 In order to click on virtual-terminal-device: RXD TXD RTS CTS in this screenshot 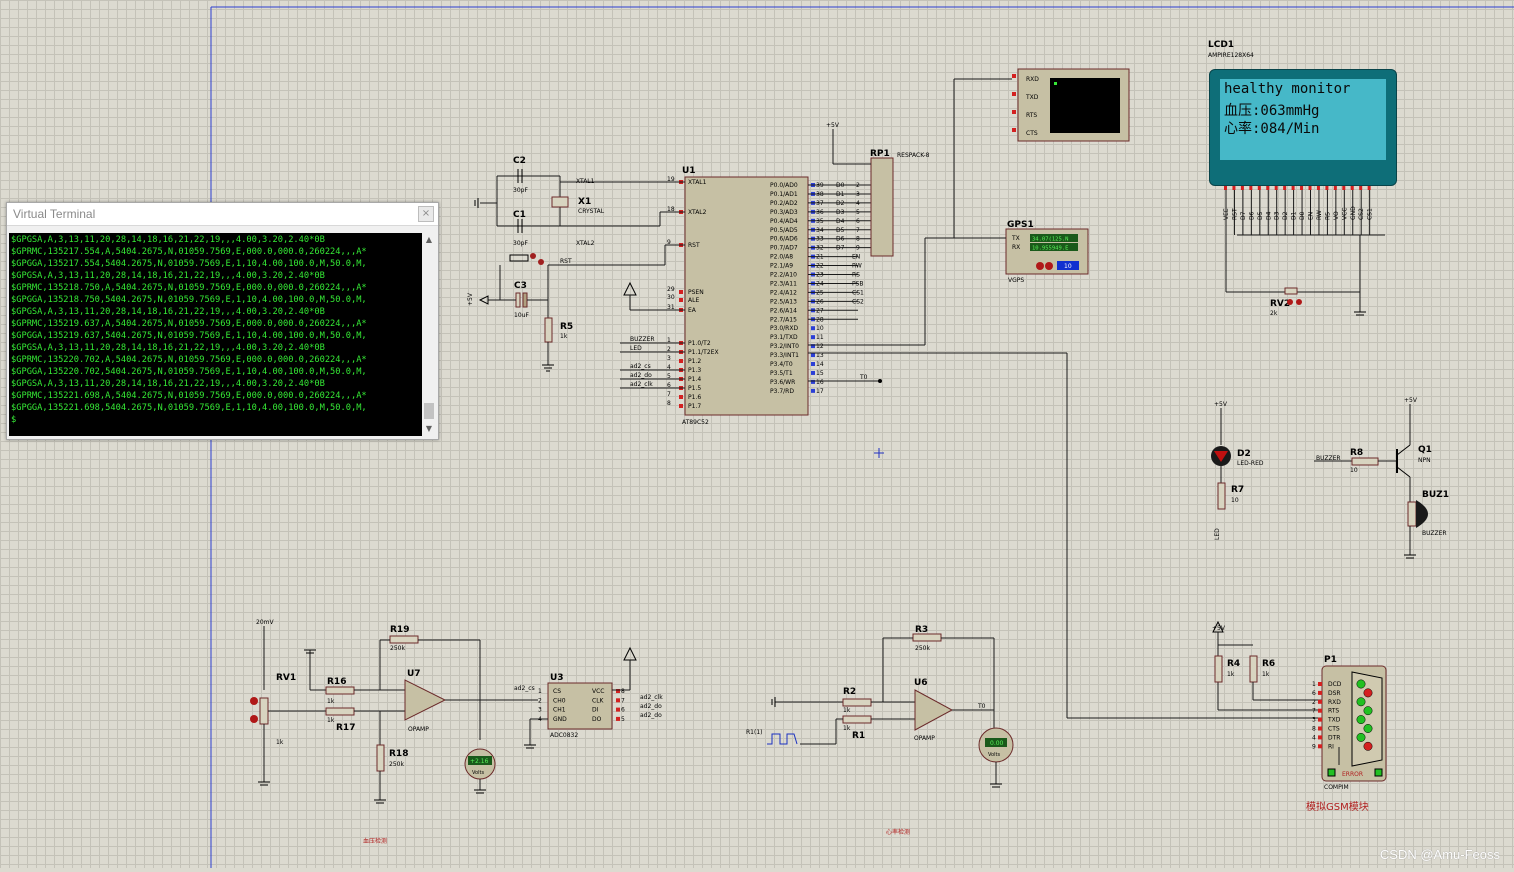, I will do `click(1071, 105)`.